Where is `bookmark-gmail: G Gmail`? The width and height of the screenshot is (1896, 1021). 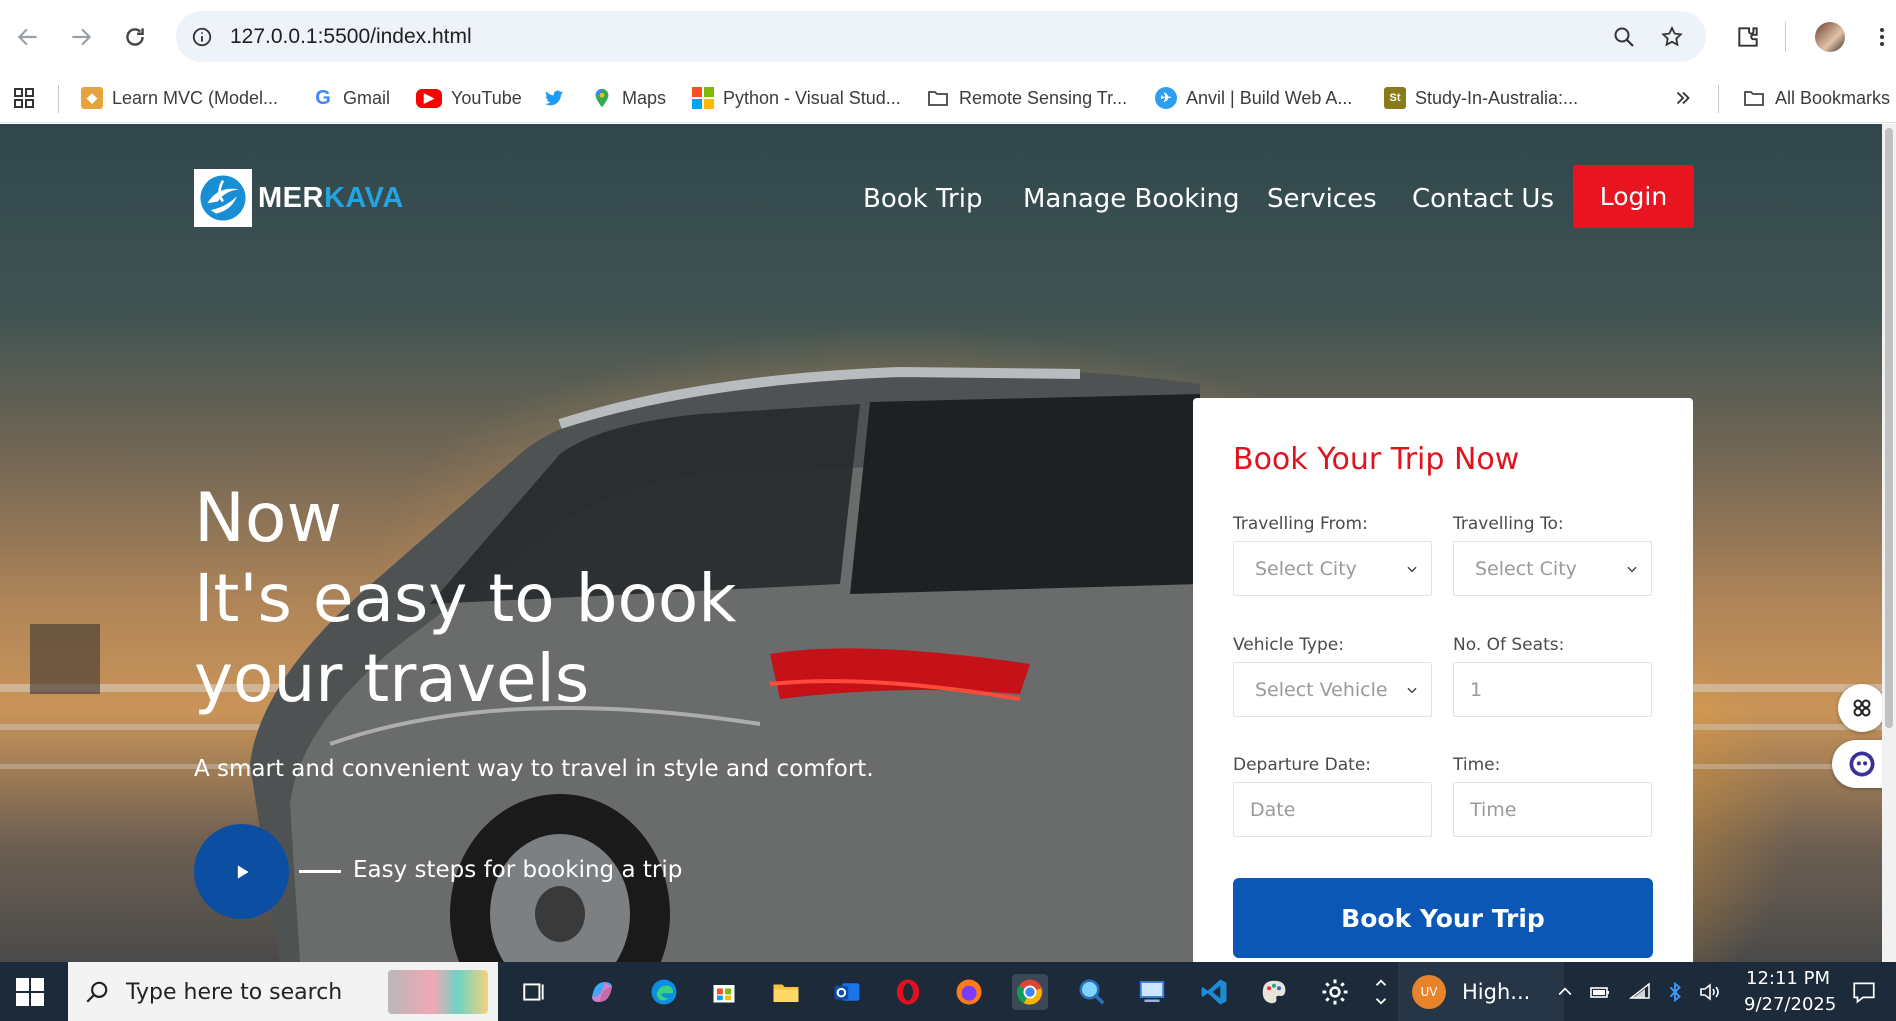
bookmark-gmail: G Gmail is located at coordinates (351, 98).